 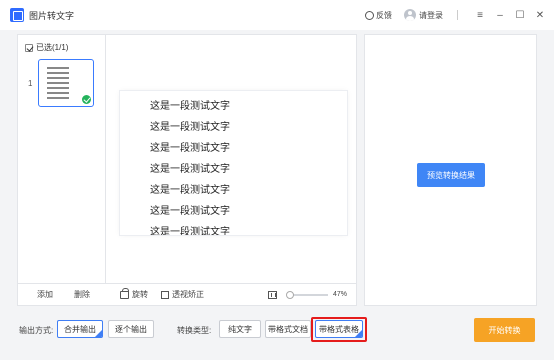 I want to click on app-logo-icon, so click(x=17, y=15).